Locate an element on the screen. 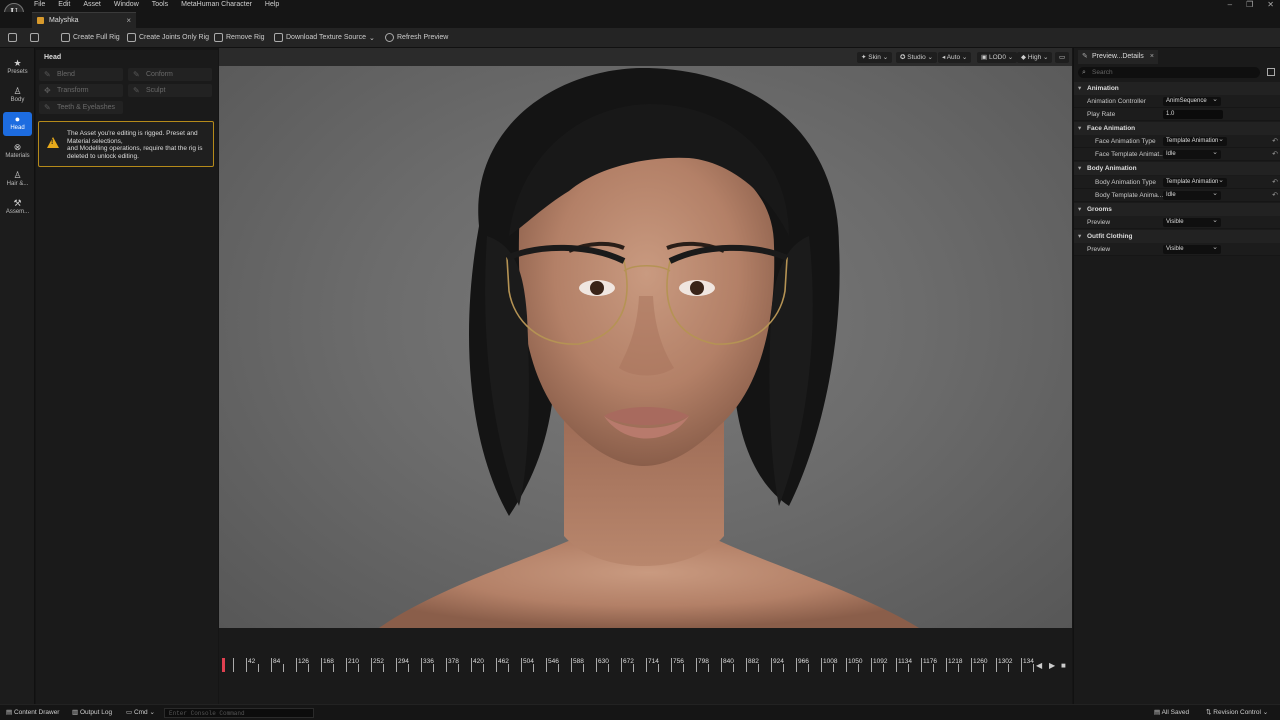 This screenshot has height=720, width=1280. close-details-icon: × is located at coordinates (1152, 57).